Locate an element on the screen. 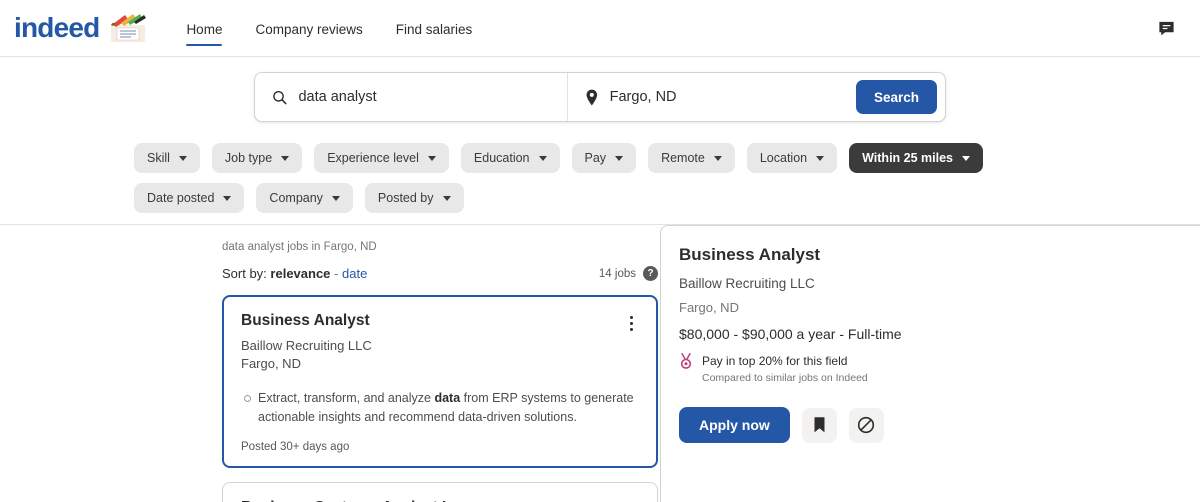 This screenshot has width=1200, height=502. filter-chip-label: Date posted is located at coordinates (181, 198).